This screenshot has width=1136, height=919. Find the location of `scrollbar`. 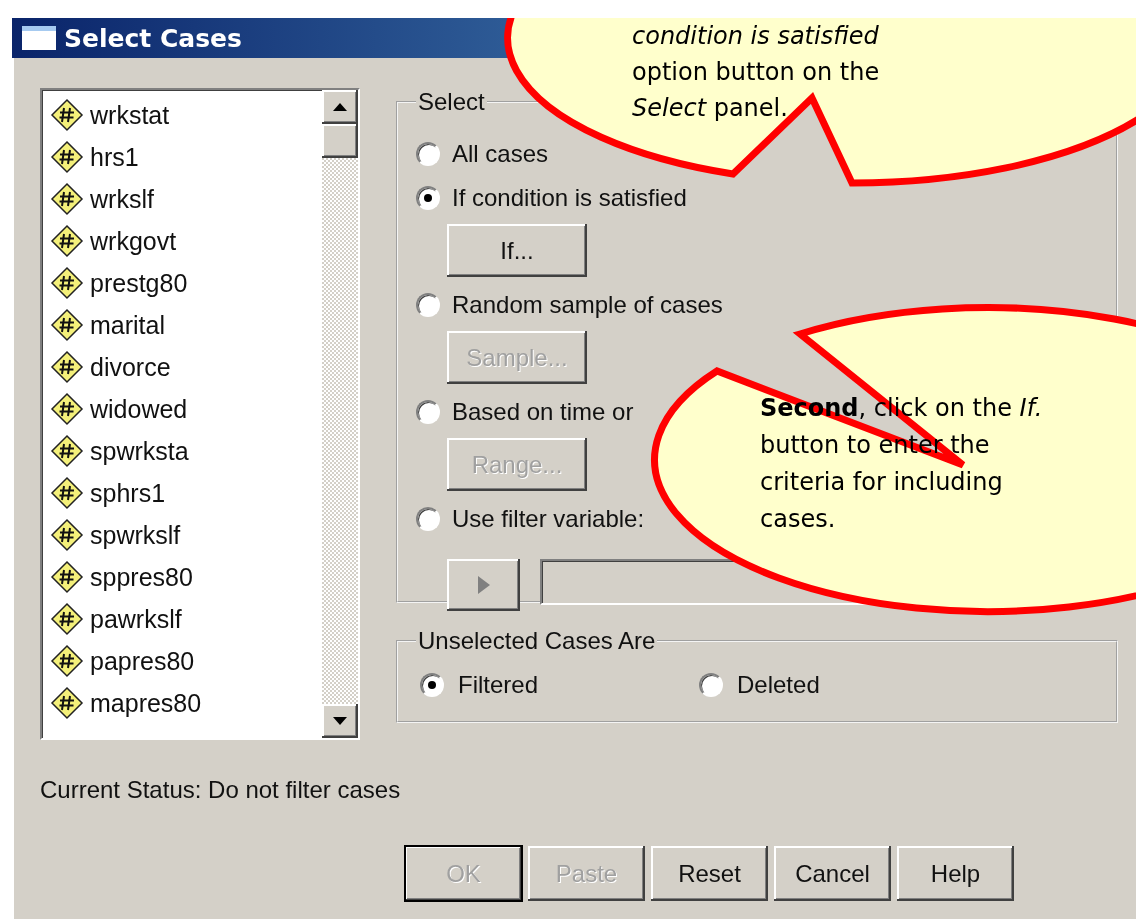

scrollbar is located at coordinates (340, 414).